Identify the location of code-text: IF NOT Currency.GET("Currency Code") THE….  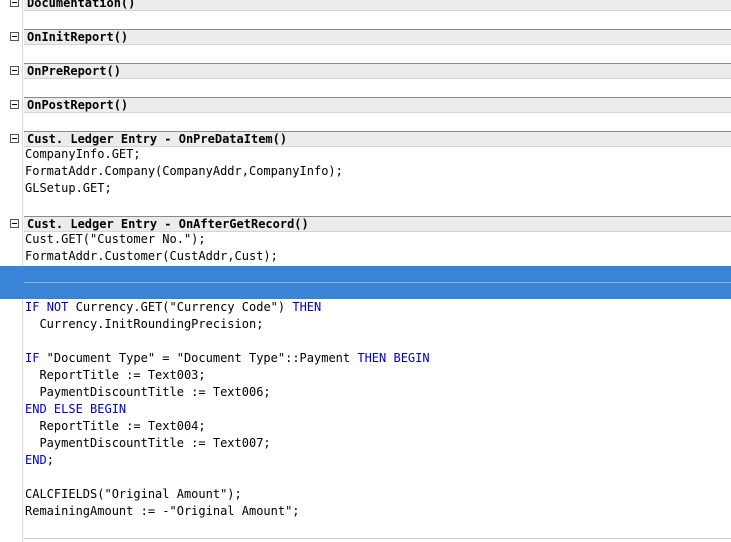
(173, 307).